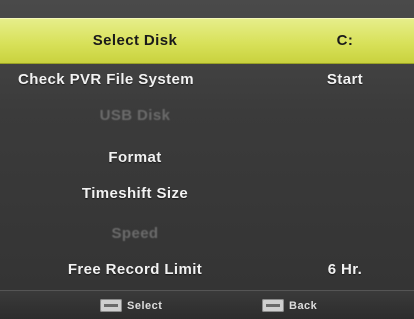  I want to click on select-hint-label: Select, so click(145, 306).